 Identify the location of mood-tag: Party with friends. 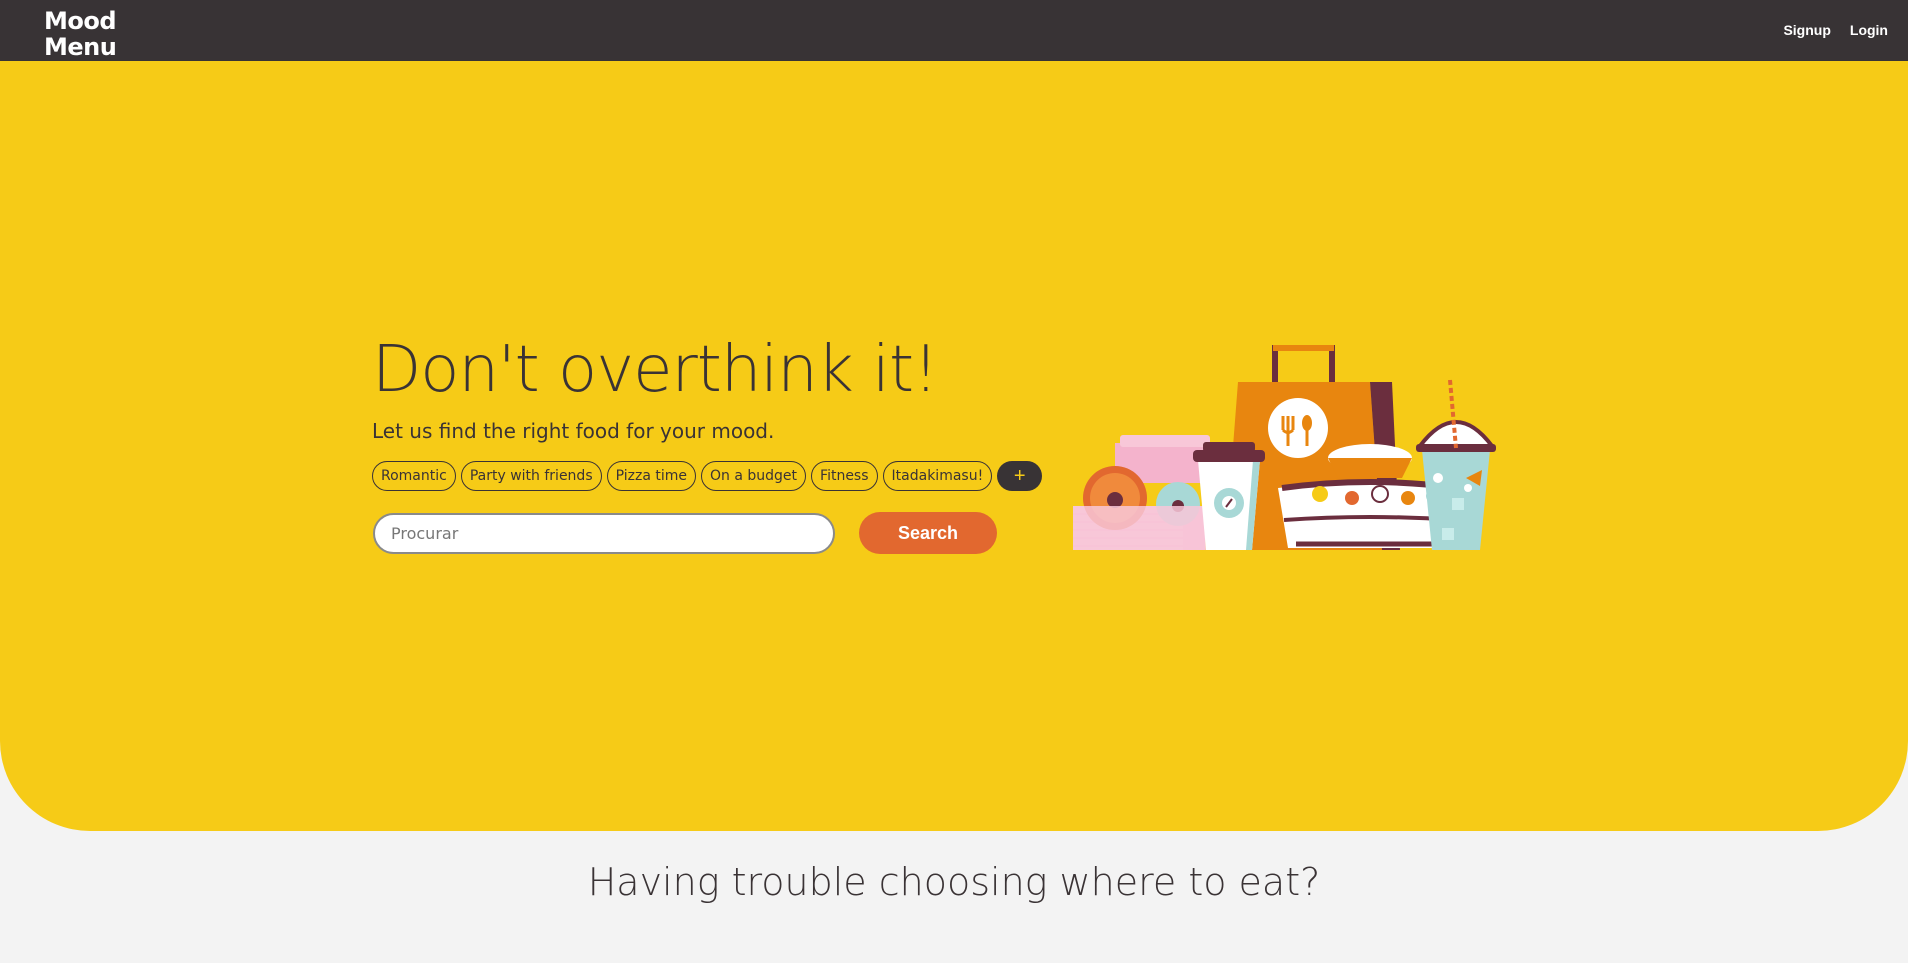
(531, 476).